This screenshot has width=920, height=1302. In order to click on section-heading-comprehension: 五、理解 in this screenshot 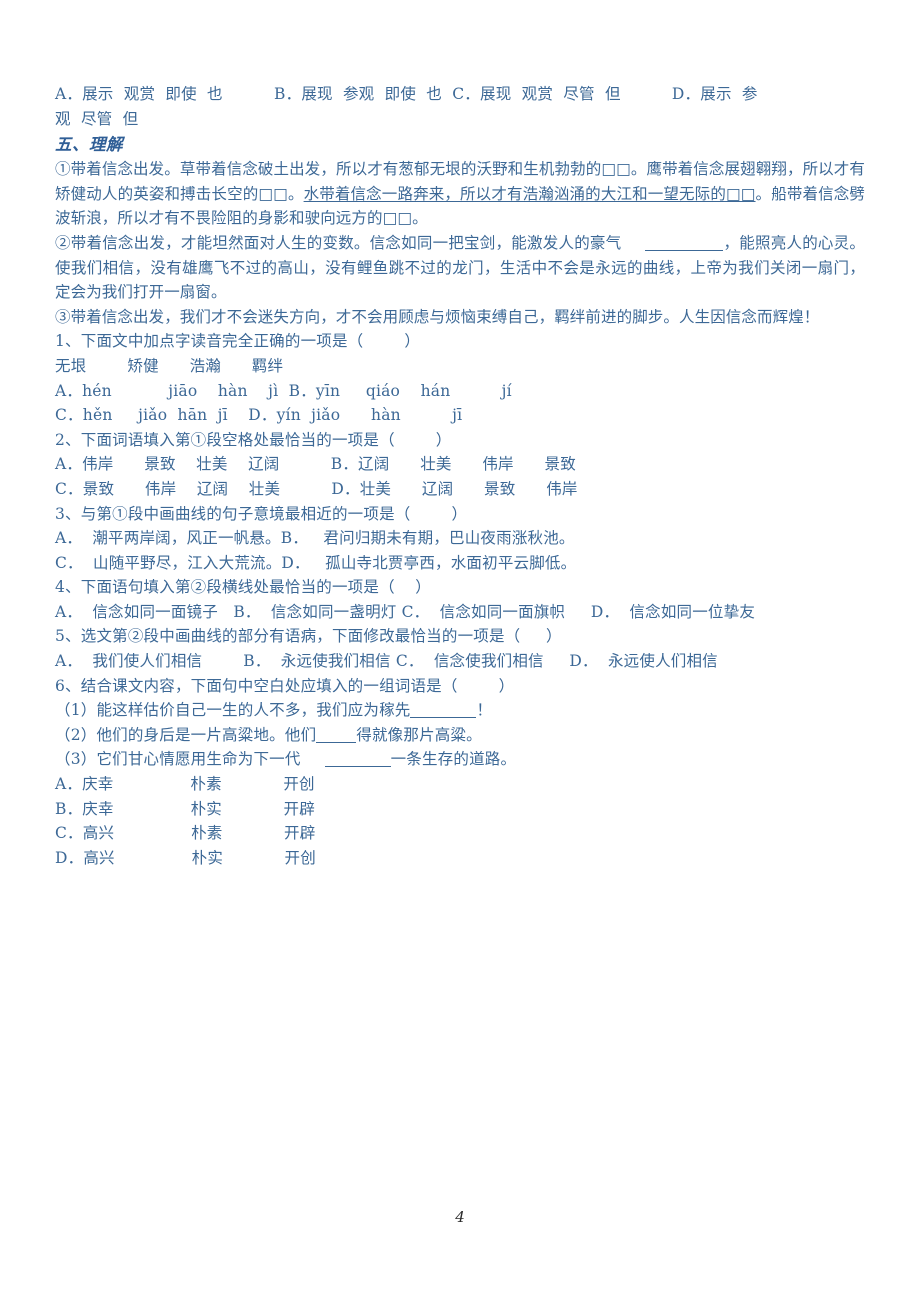, I will do `click(89, 145)`.